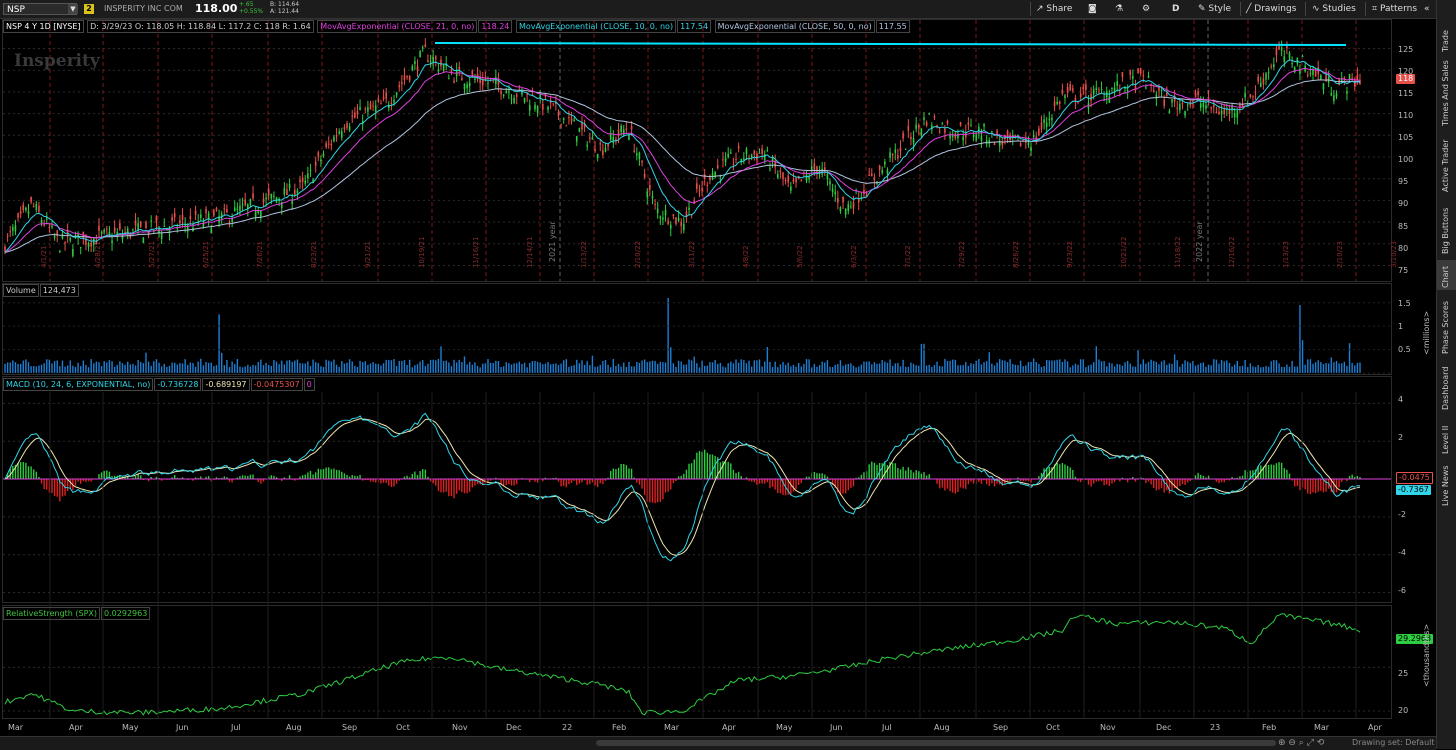 This screenshot has height=750, width=1456. Describe the element at coordinates (1401, 399) in the screenshot. I see `macd-tick: 4` at that location.